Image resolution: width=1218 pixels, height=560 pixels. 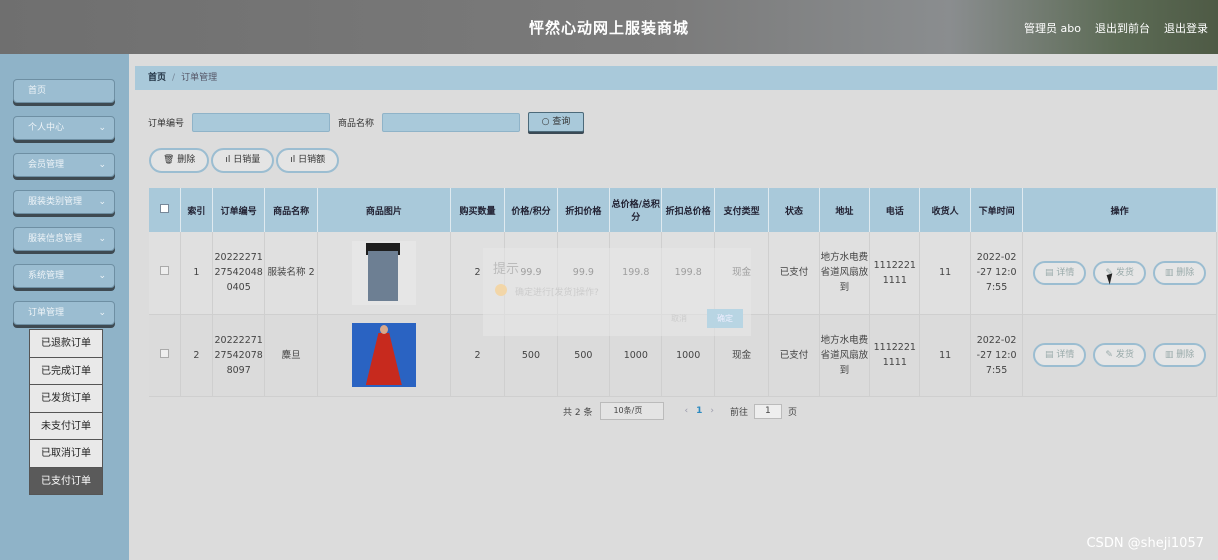 I want to click on sidebar-item-label: 首页, so click(x=37, y=91).